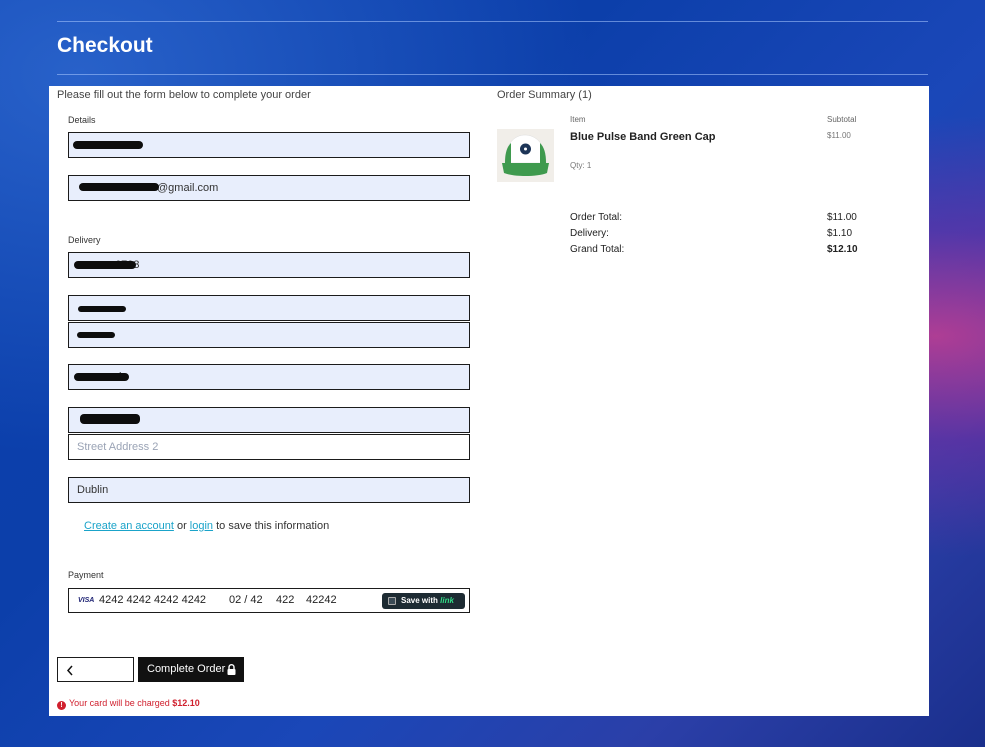 The height and width of the screenshot is (747, 985). Describe the element at coordinates (86, 575) in the screenshot. I see `payment-label: Payment` at that location.